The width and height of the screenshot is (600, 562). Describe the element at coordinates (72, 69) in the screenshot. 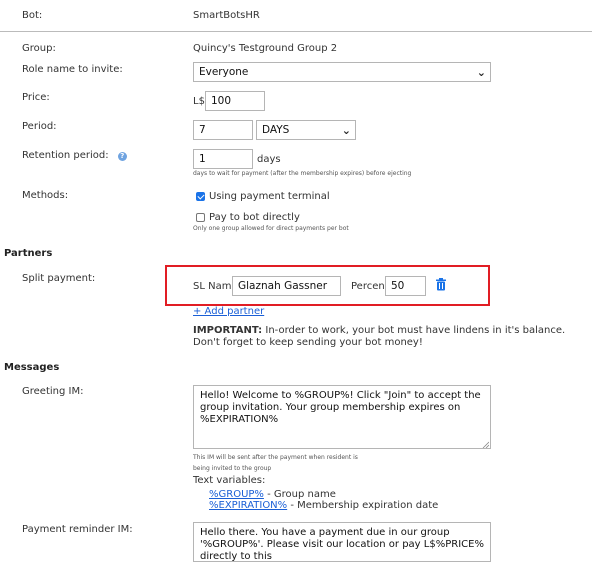

I see `role-label: Role name to invite:` at that location.